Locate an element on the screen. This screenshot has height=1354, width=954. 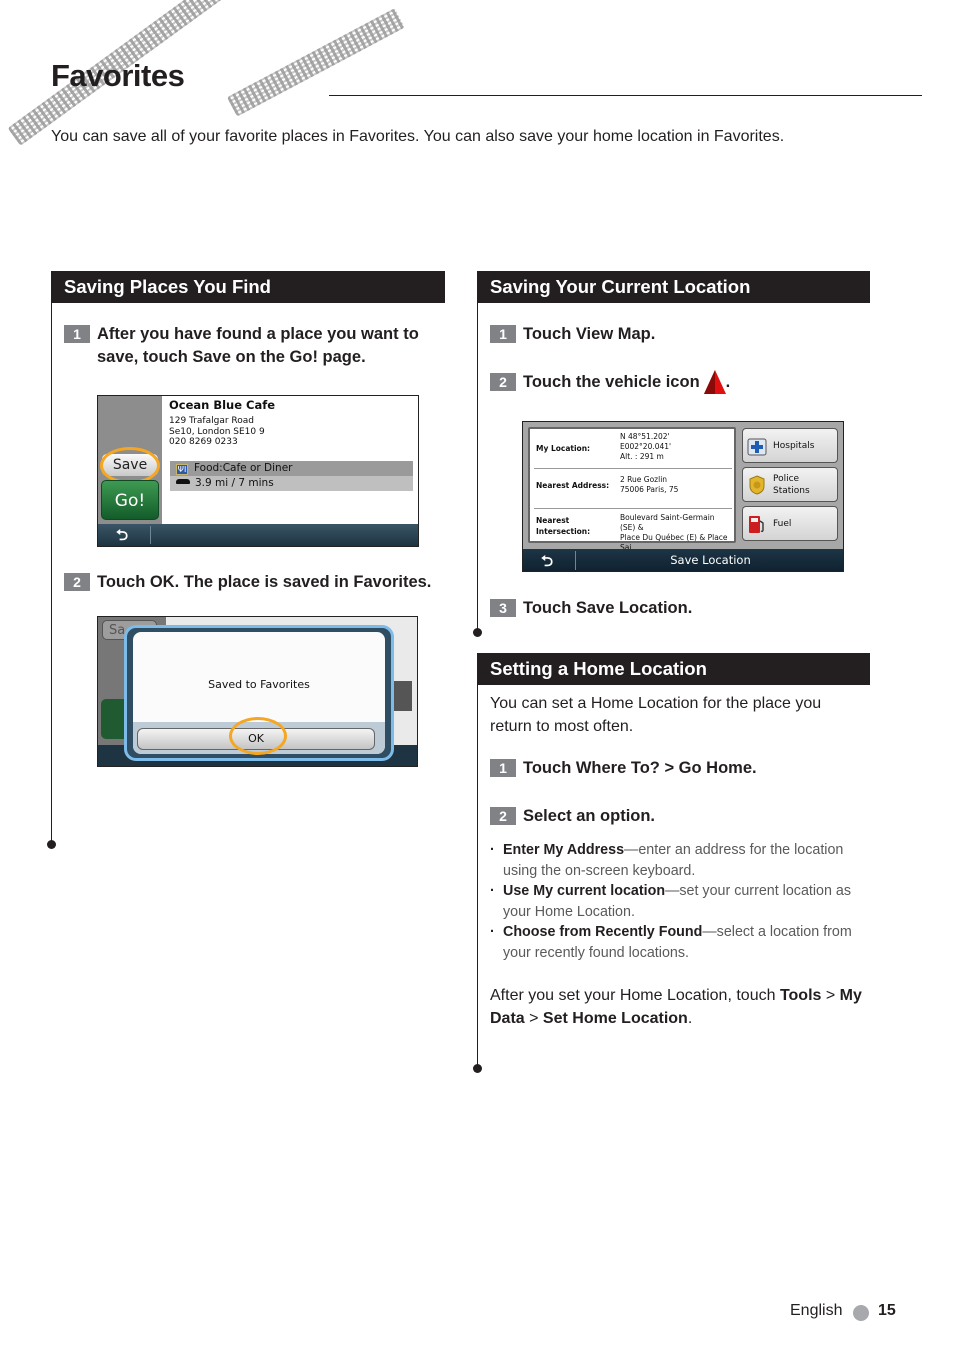
vehicle-icon is located at coordinates (714, 382).